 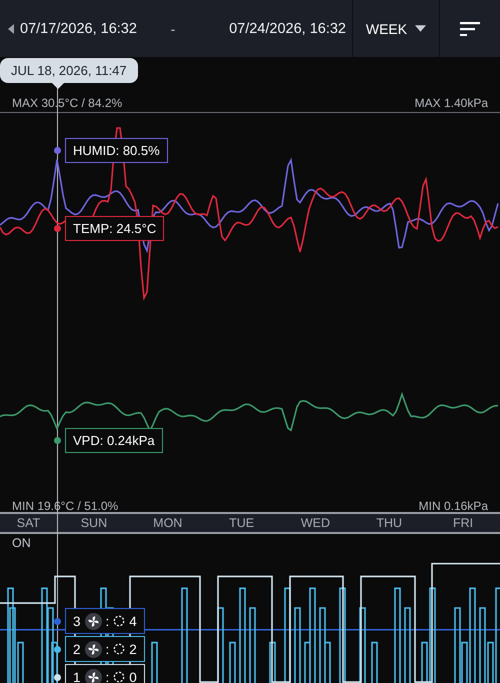 What do you see at coordinates (315, 523) in the screenshot?
I see `day-label: WED` at bounding box center [315, 523].